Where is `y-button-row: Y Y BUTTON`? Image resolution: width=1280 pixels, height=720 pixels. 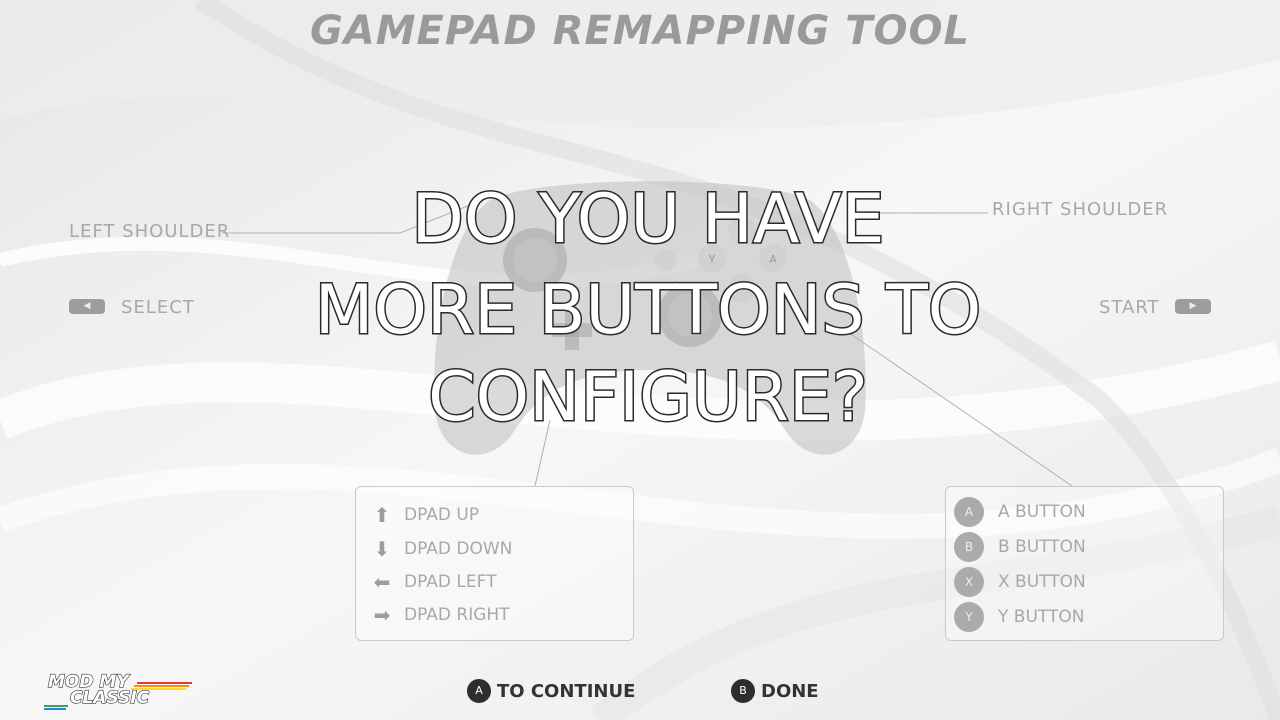
y-button-row: Y Y BUTTON is located at coordinates (1019, 617).